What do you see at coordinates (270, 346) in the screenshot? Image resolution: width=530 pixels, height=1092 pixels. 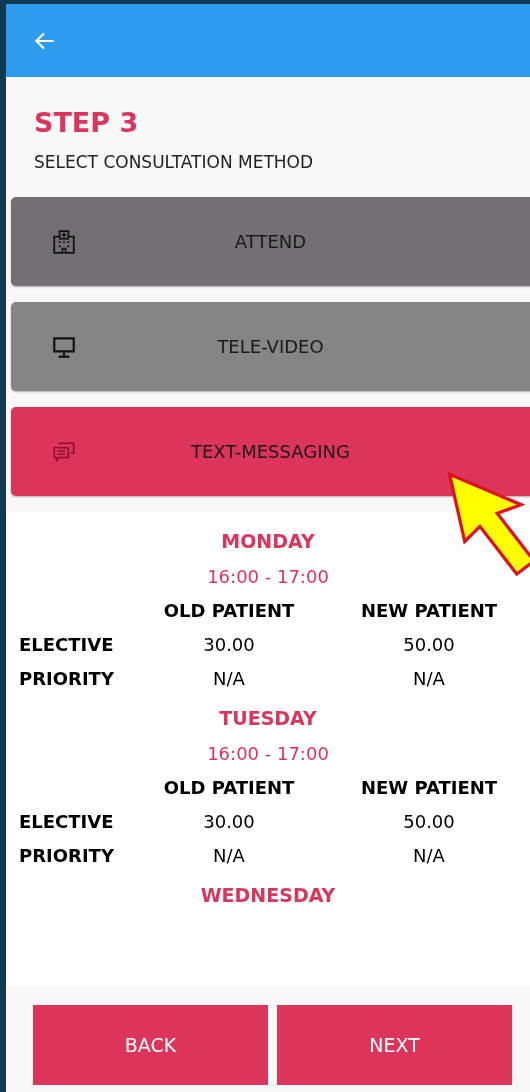 I see `method-button: TELE-VIDEO` at bounding box center [270, 346].